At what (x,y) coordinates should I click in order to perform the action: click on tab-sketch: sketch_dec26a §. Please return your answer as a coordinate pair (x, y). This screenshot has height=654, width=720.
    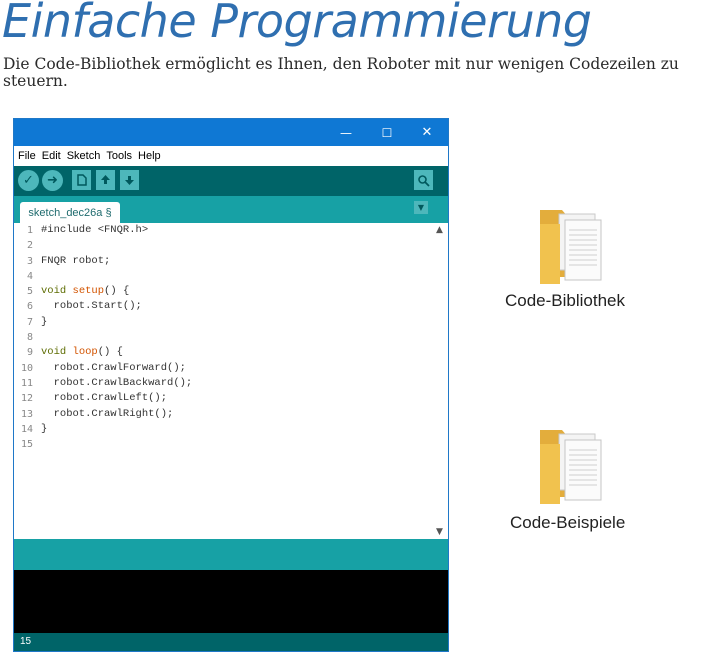
    Looking at the image, I should click on (70, 212).